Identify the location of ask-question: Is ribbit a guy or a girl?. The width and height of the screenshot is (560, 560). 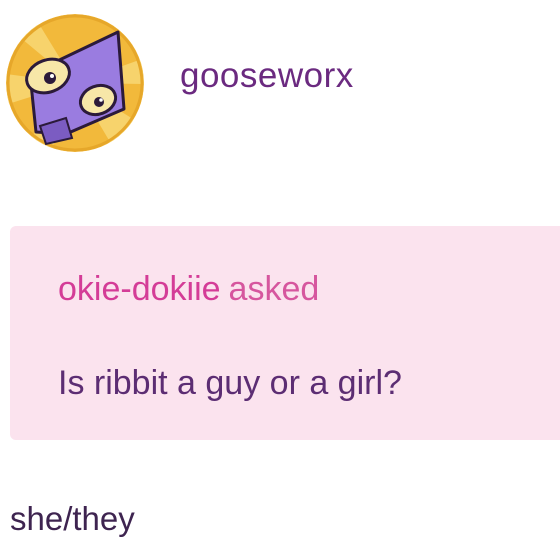
(230, 383).